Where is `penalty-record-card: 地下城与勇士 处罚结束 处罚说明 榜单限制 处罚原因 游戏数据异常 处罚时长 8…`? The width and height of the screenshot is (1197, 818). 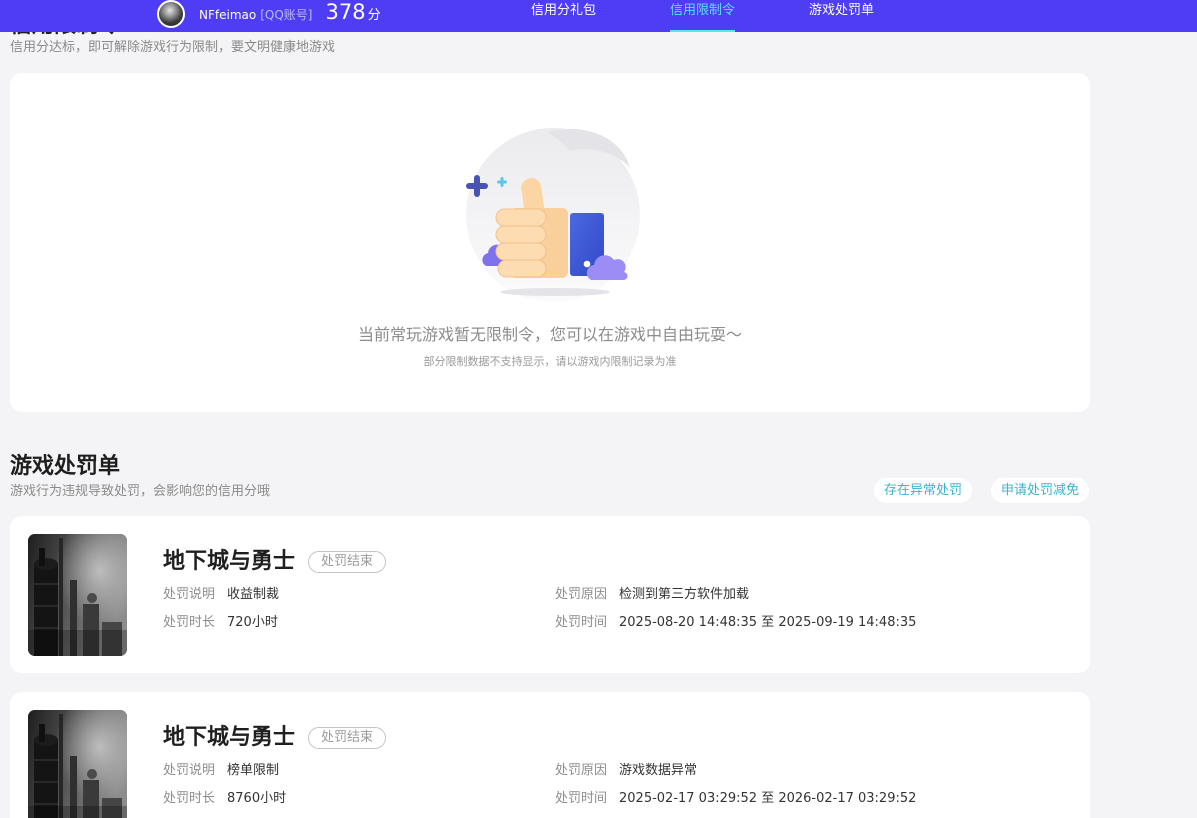
penalty-record-card: 地下城与勇士 处罚结束 处罚说明 榜单限制 处罚原因 游戏数据异常 处罚时长 8… is located at coordinates (550, 755).